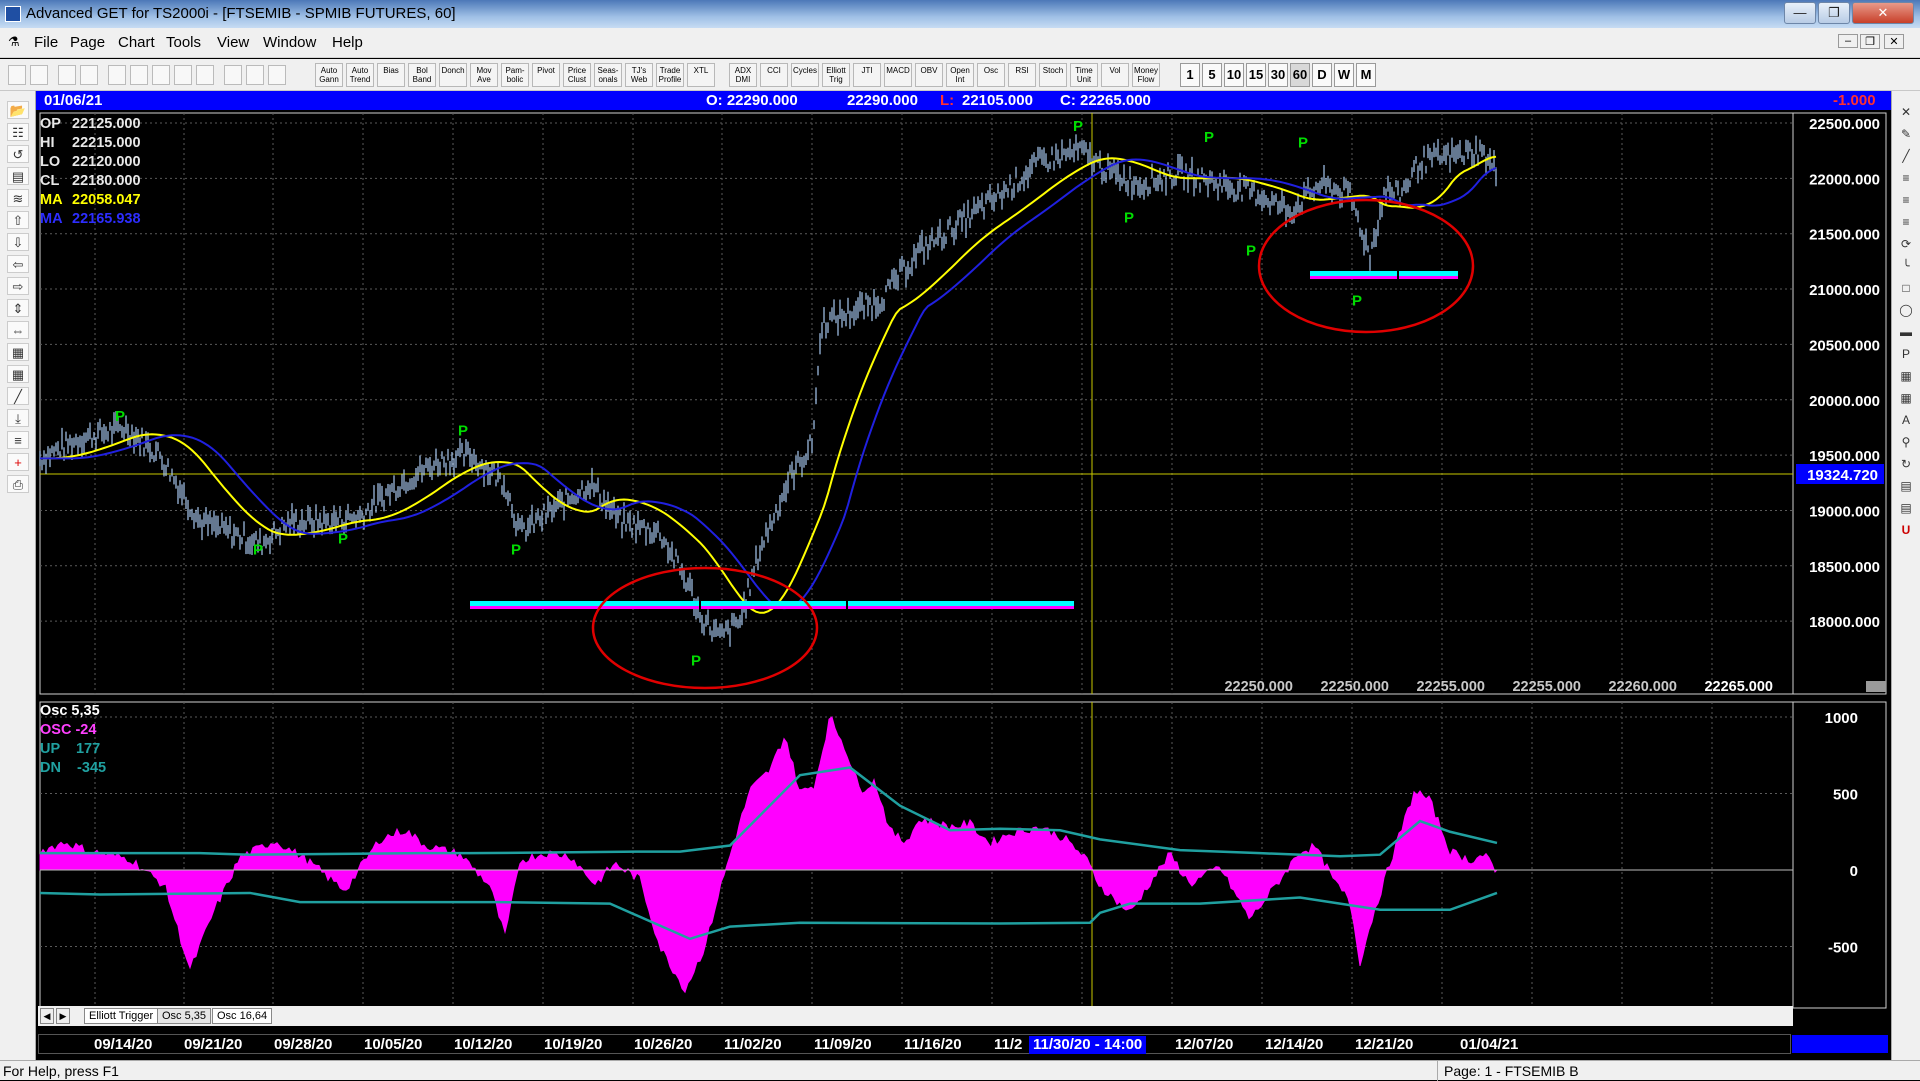 This screenshot has height=1081, width=1920. I want to click on osc-dn-value: DN -345, so click(73, 768).